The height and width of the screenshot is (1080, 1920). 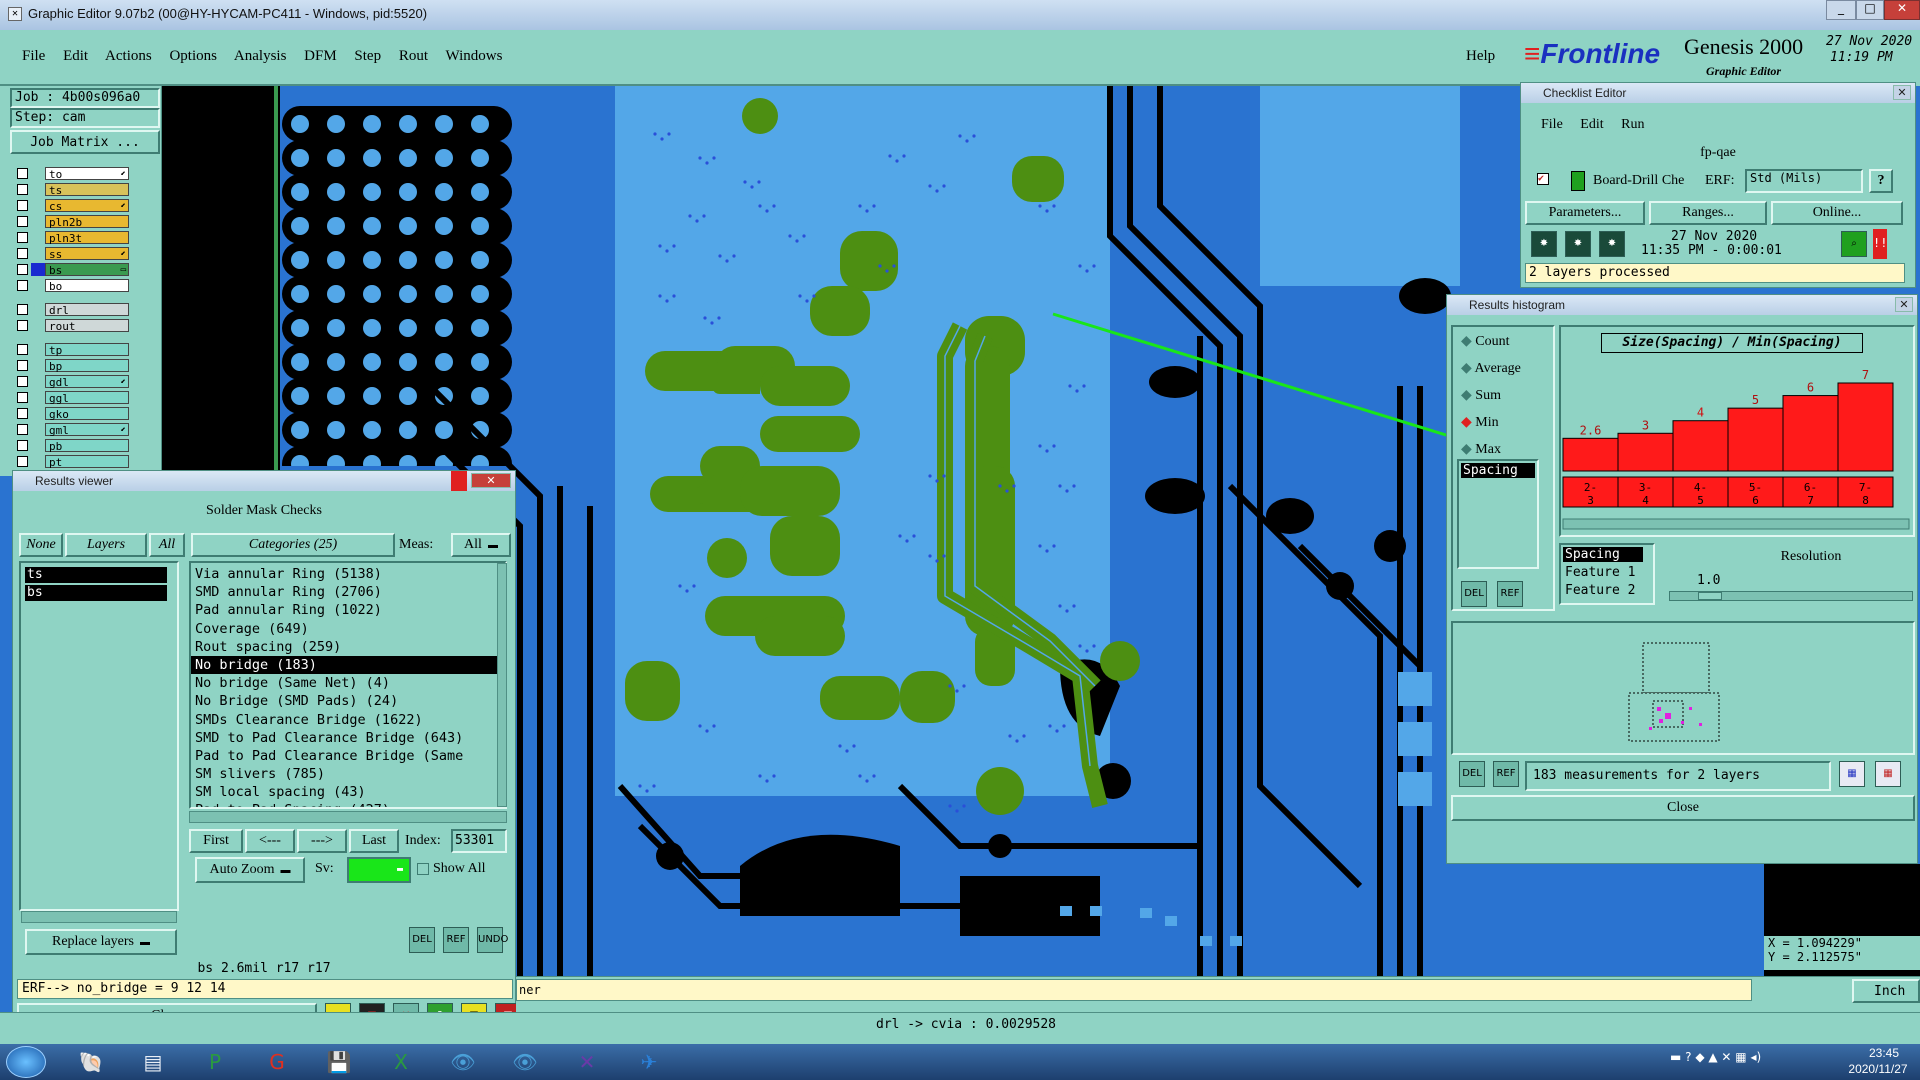 What do you see at coordinates (1880, 244) in the screenshot?
I see `alert-icon: !!` at bounding box center [1880, 244].